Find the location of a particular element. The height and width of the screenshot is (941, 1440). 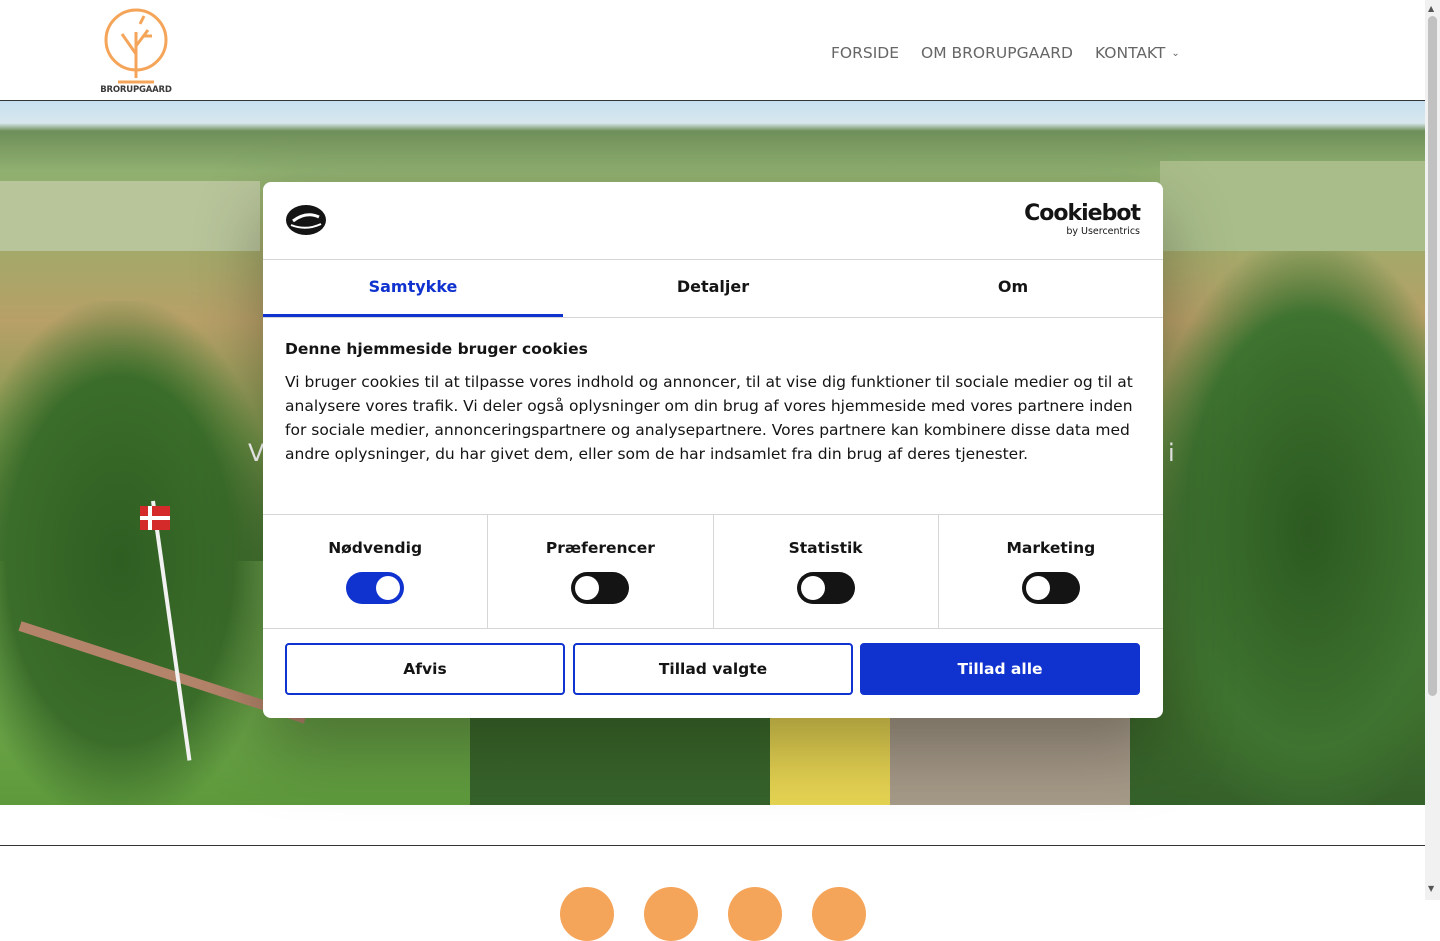

allow-selected-button: Tillad valgte is located at coordinates (713, 669).